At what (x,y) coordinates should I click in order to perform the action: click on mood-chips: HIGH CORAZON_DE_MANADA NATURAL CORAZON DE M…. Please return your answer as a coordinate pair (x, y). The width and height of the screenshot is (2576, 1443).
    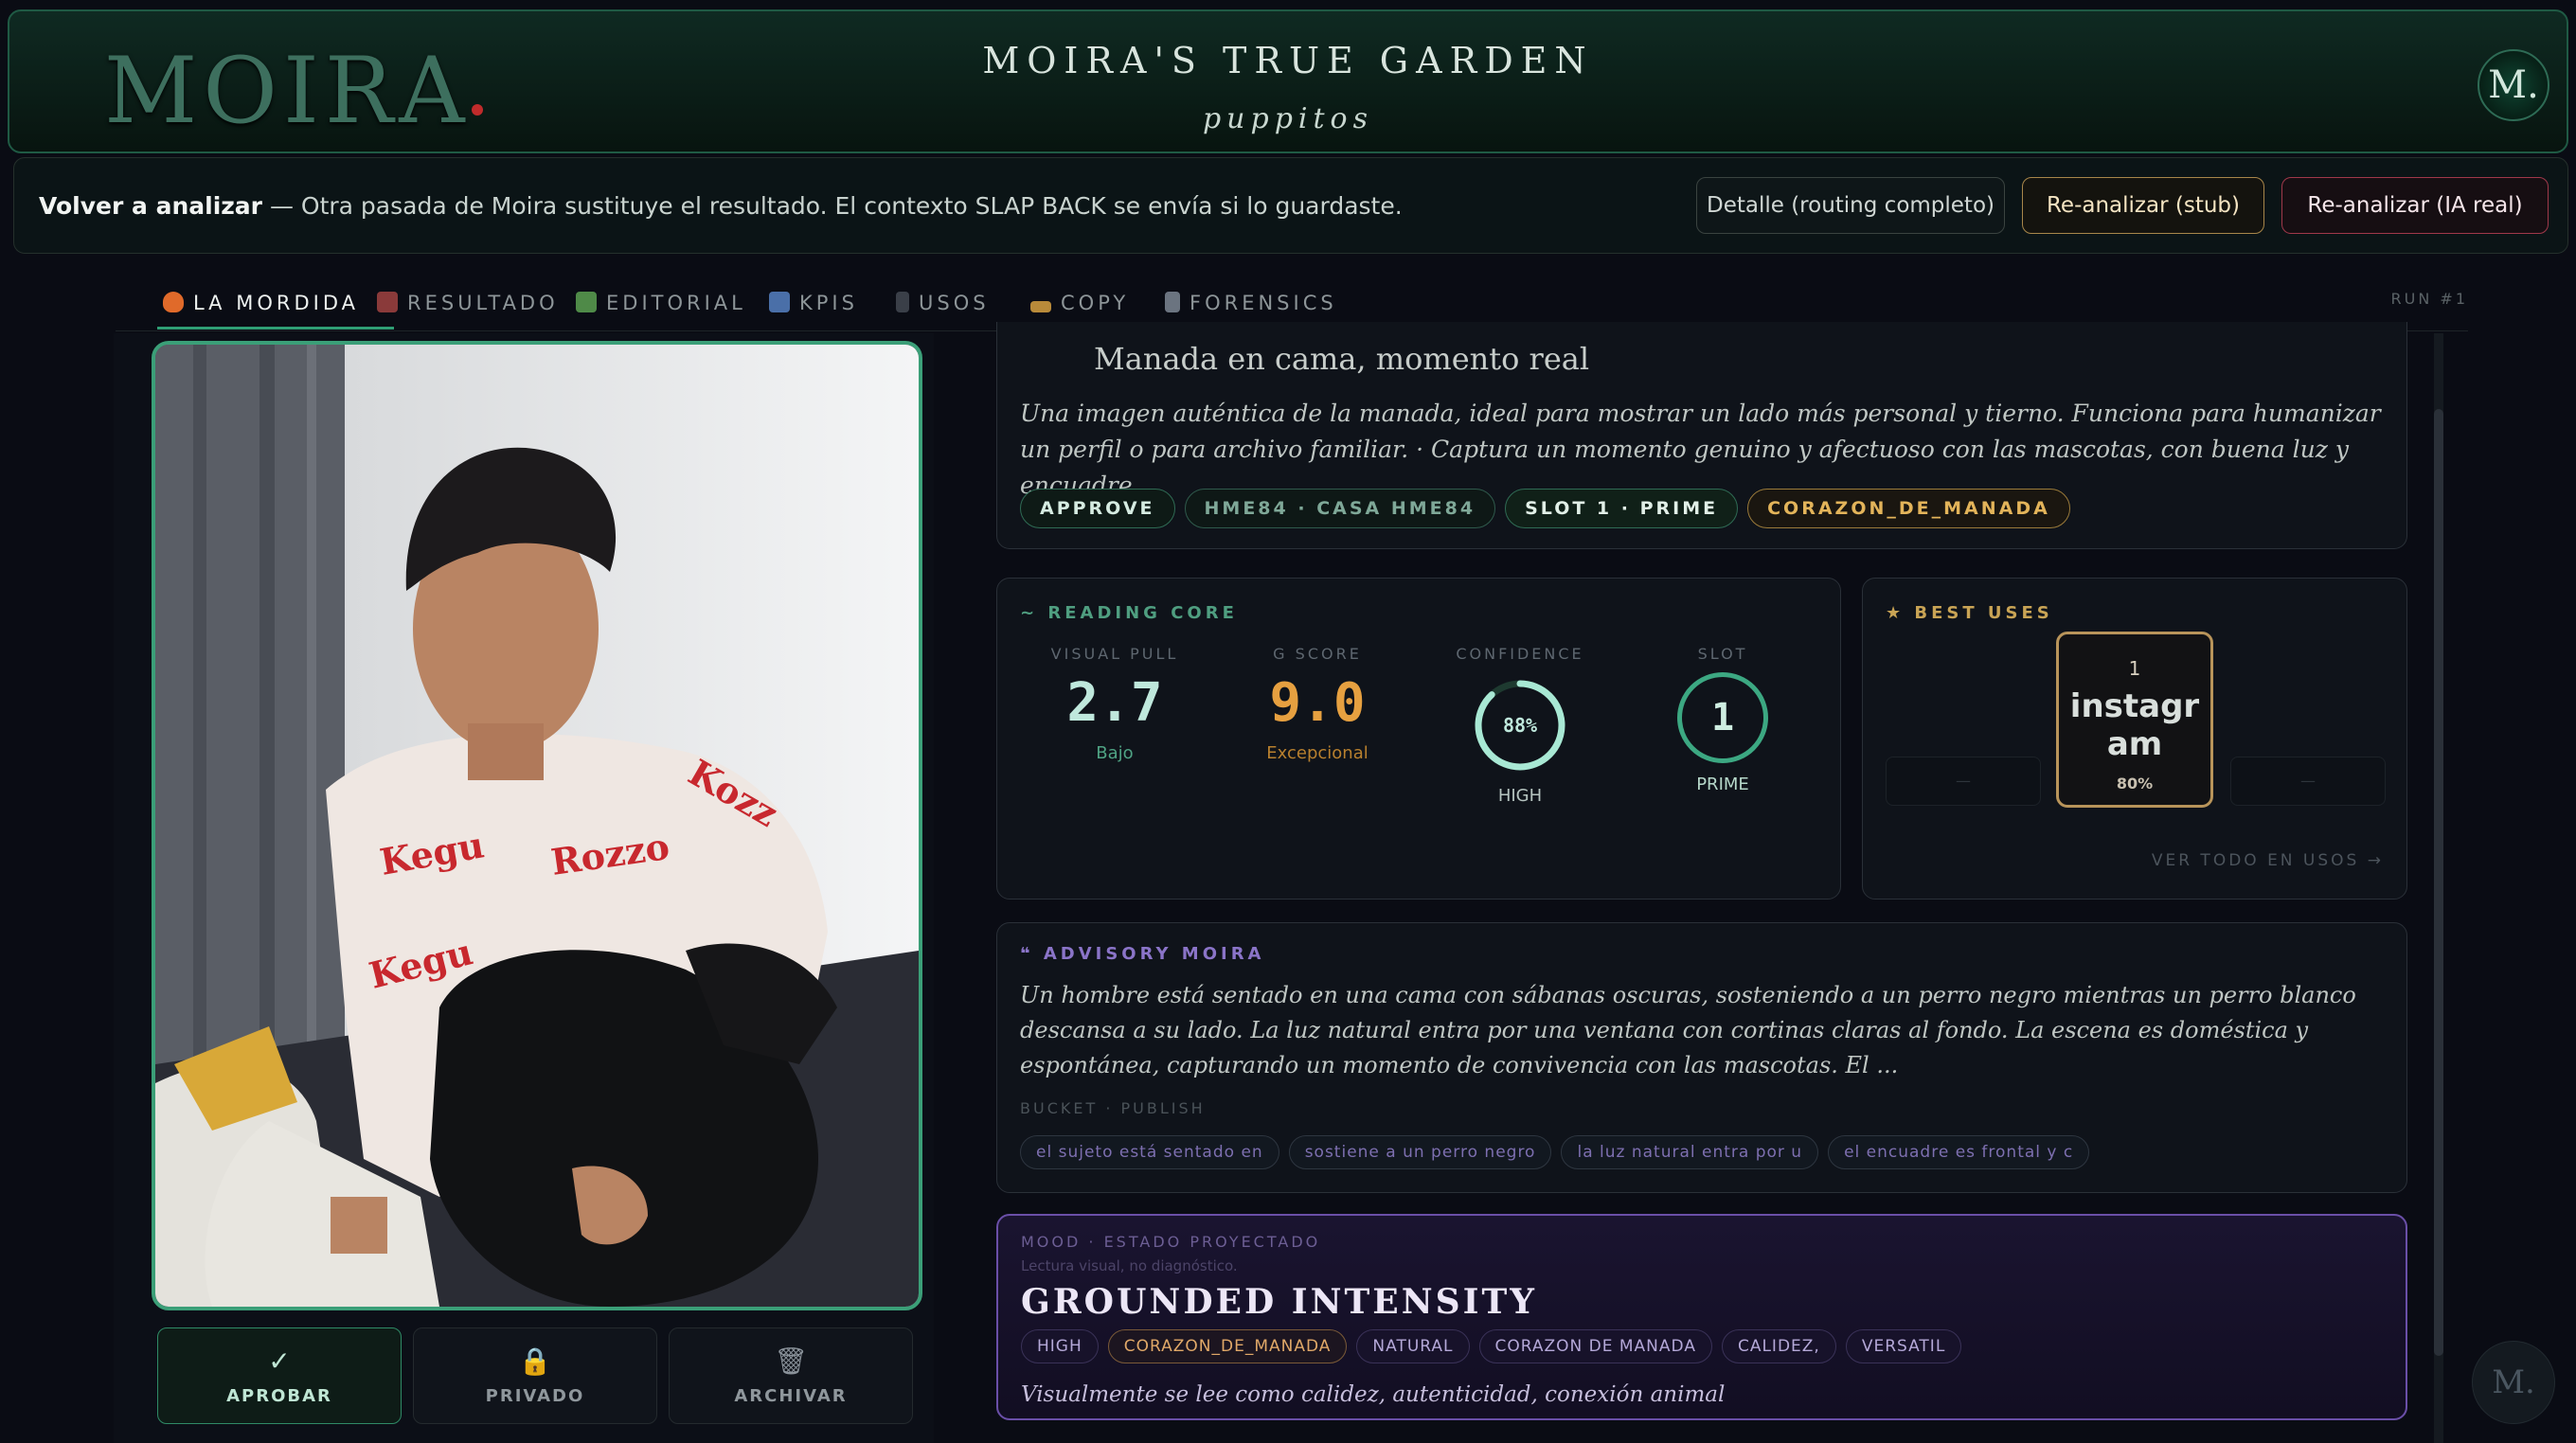
    Looking at the image, I should click on (1496, 1346).